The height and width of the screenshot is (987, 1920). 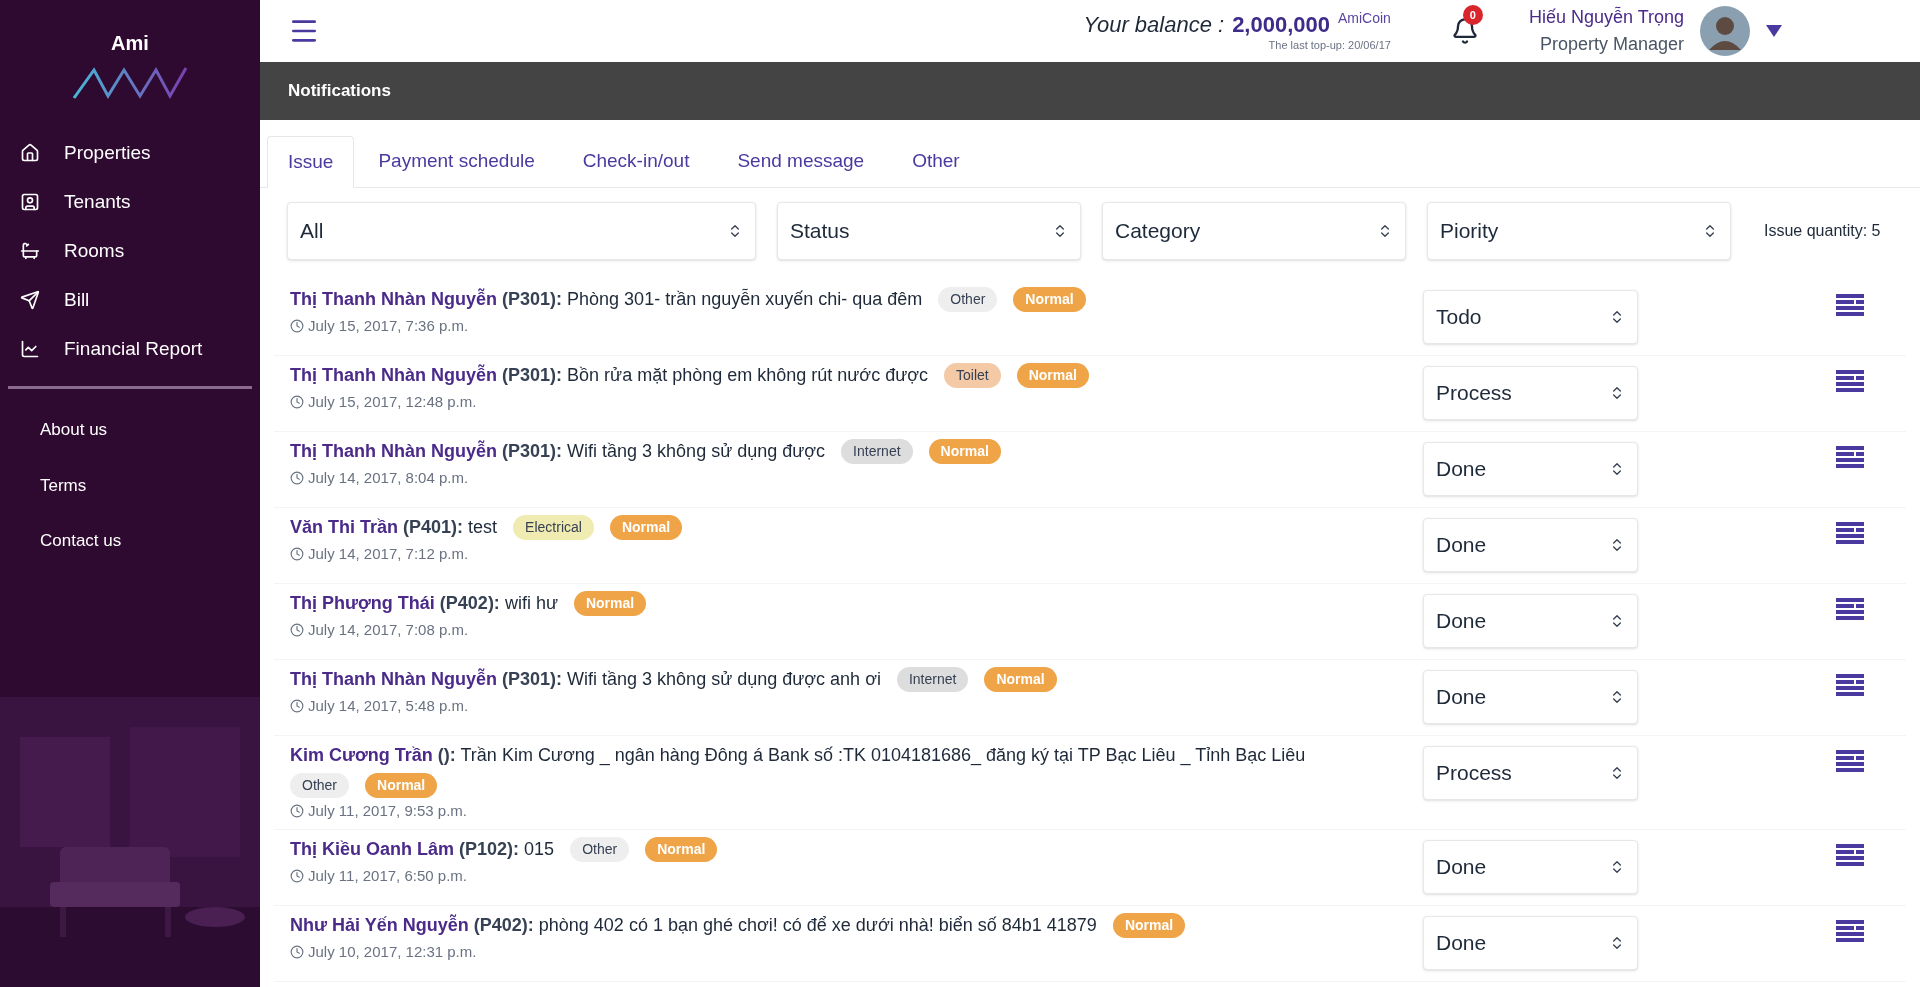 What do you see at coordinates (392, 402) in the screenshot?
I see `issue-time: July 15, 2017, 12:48 p.m.` at bounding box center [392, 402].